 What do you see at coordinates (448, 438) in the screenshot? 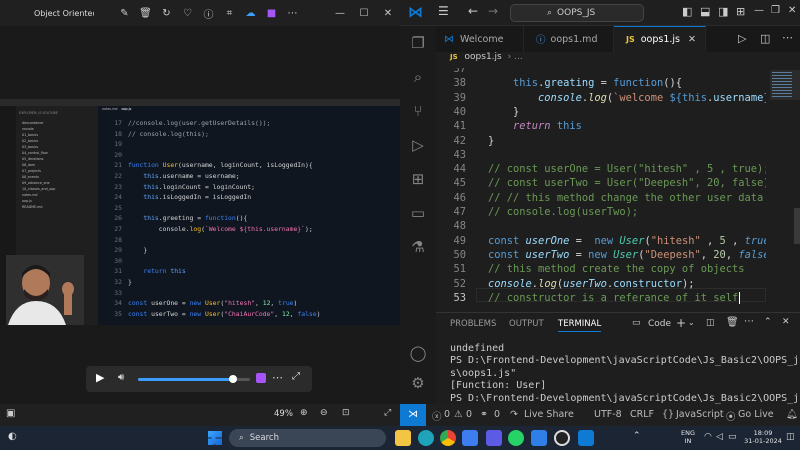
I see `chrome-icon` at bounding box center [448, 438].